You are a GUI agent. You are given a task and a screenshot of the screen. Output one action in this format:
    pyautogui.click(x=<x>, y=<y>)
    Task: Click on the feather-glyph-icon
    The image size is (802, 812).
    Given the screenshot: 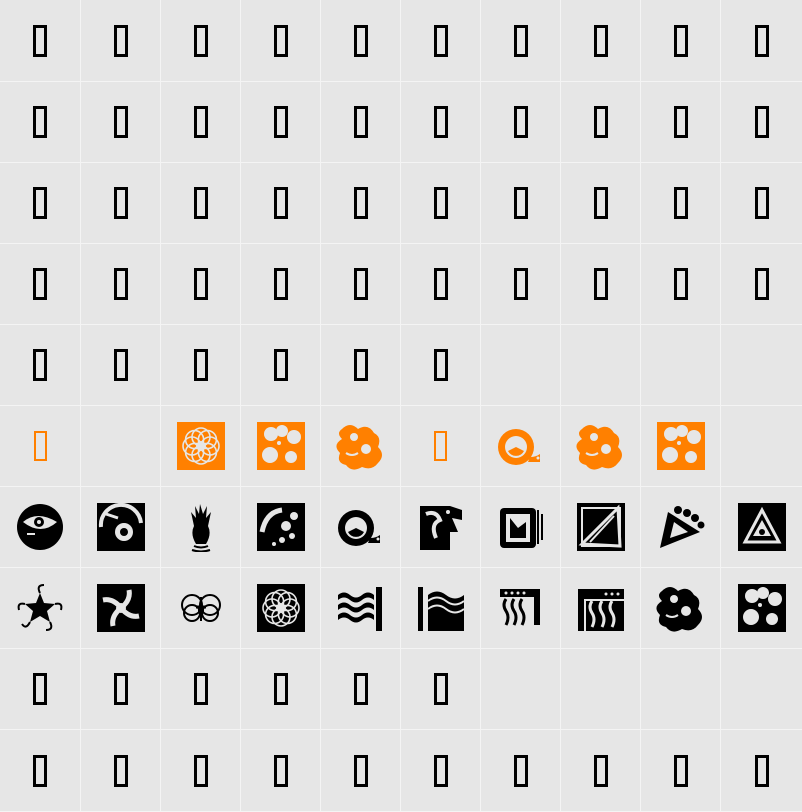 What is the action you would take?
    pyautogui.click(x=200, y=528)
    